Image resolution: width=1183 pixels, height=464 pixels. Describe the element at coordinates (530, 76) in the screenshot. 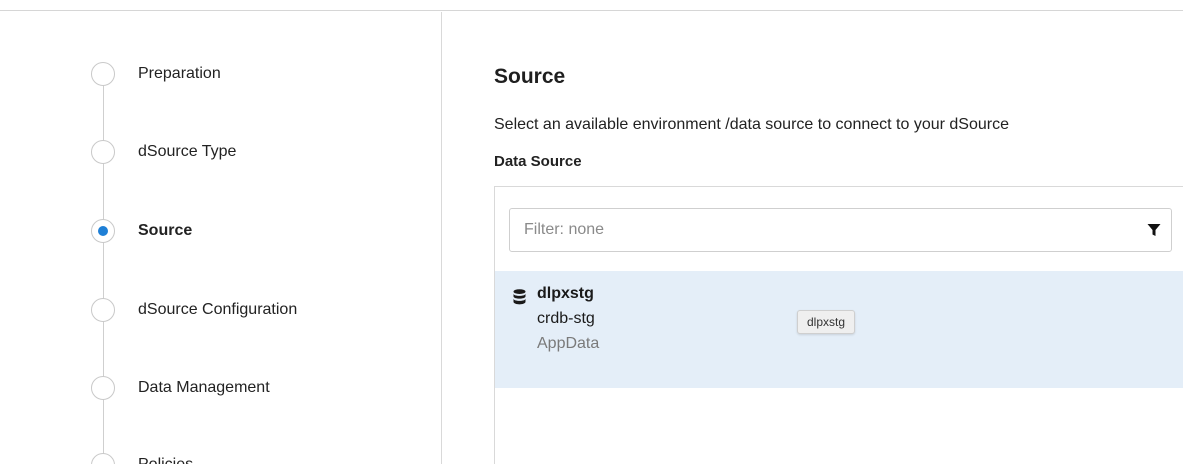

I see `page-title: Source` at that location.